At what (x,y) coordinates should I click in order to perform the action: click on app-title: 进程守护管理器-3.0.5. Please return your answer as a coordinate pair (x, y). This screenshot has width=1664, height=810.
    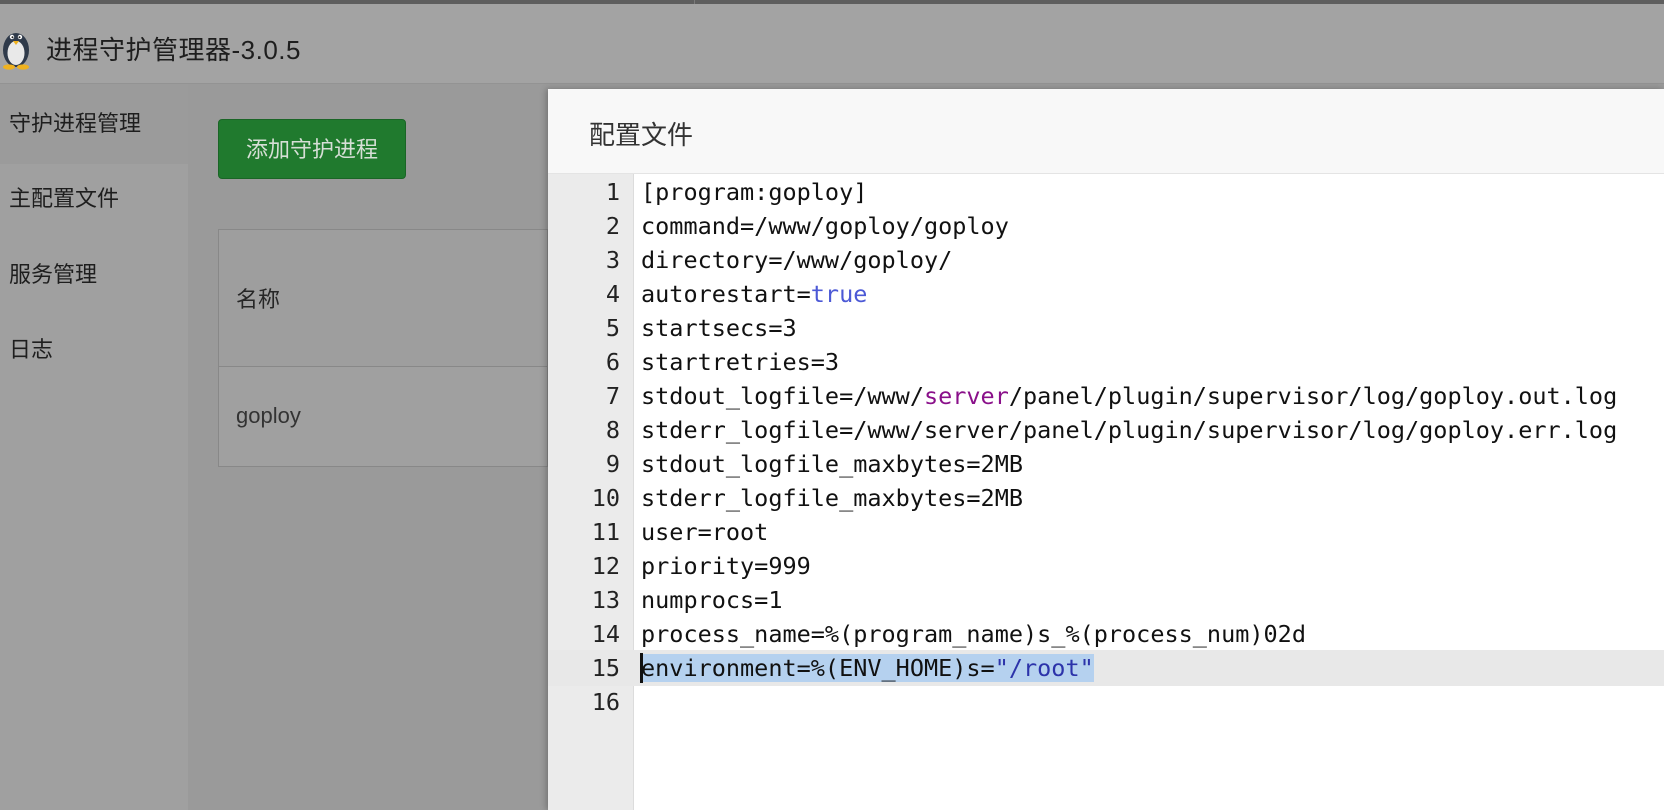
    Looking at the image, I should click on (173, 50).